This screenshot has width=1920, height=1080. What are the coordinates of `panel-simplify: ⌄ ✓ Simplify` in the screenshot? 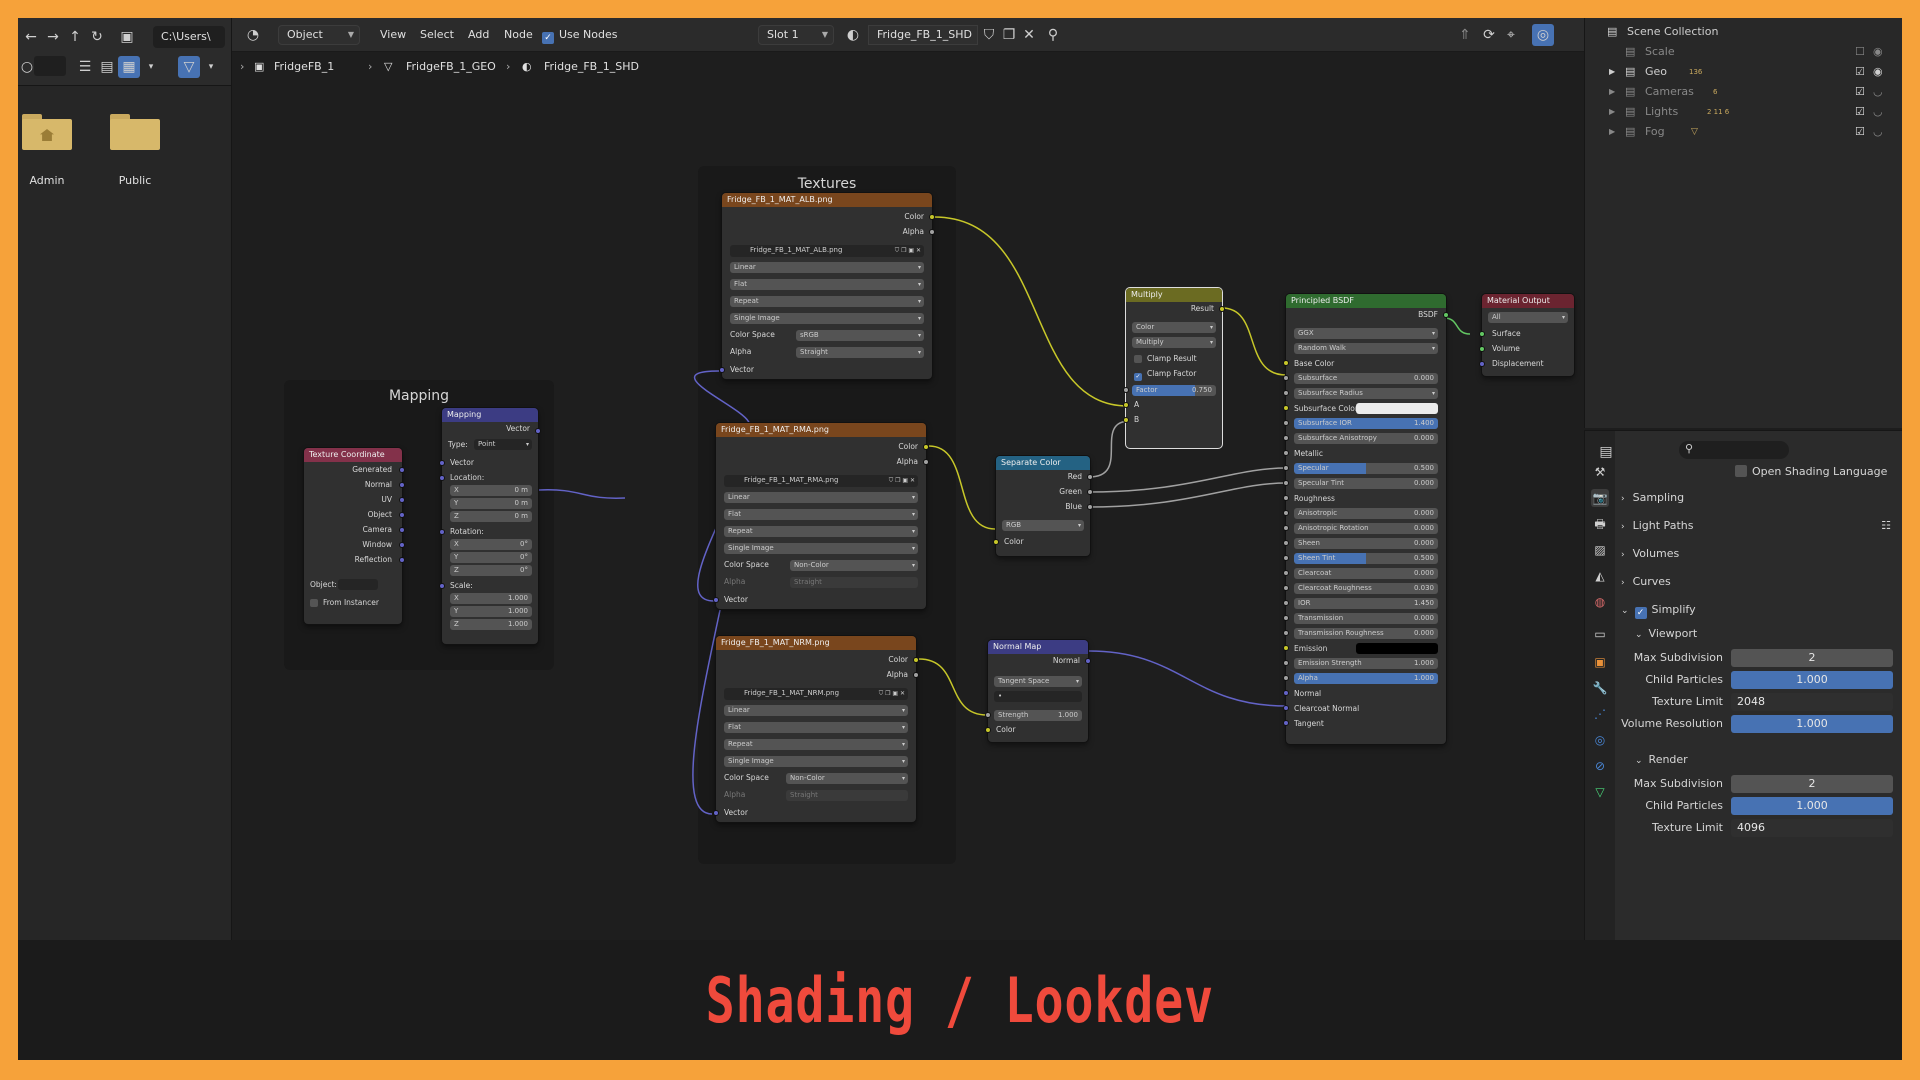 It's located at (1761, 610).